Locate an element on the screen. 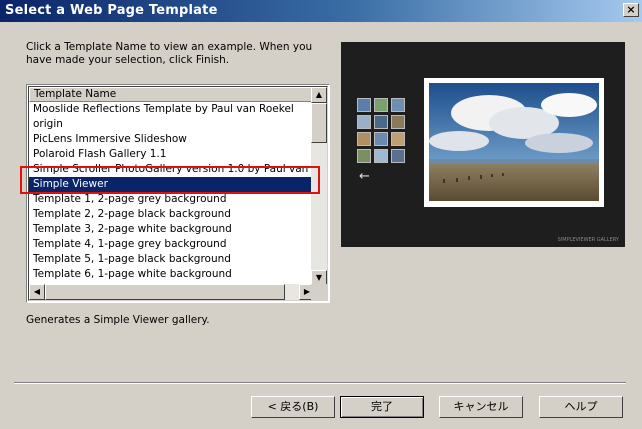  finish-button: 完了 is located at coordinates (382, 407).